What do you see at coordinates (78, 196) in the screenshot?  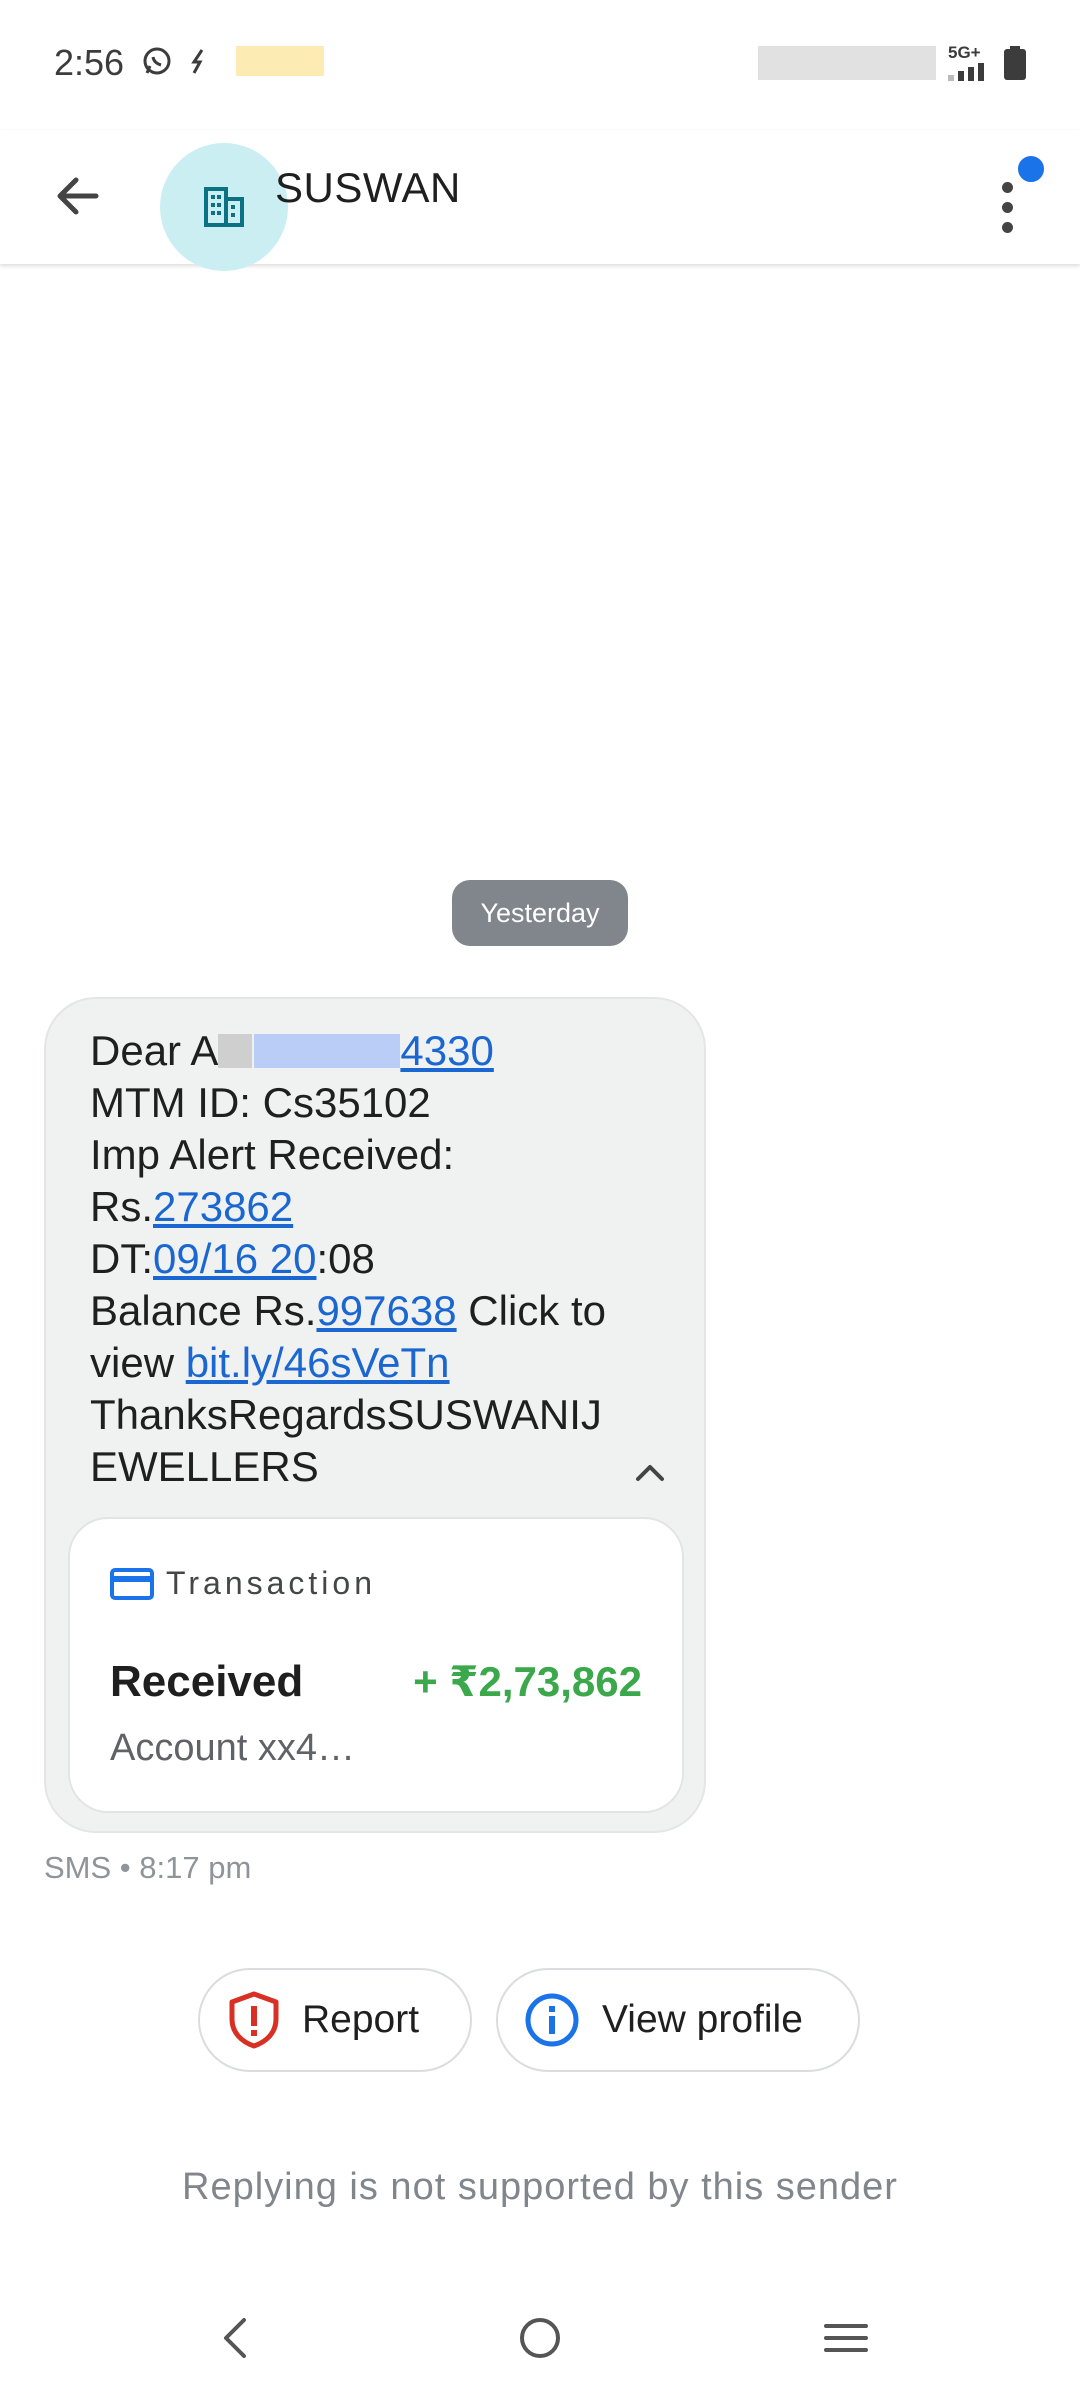 I see `back-arrow-icon` at bounding box center [78, 196].